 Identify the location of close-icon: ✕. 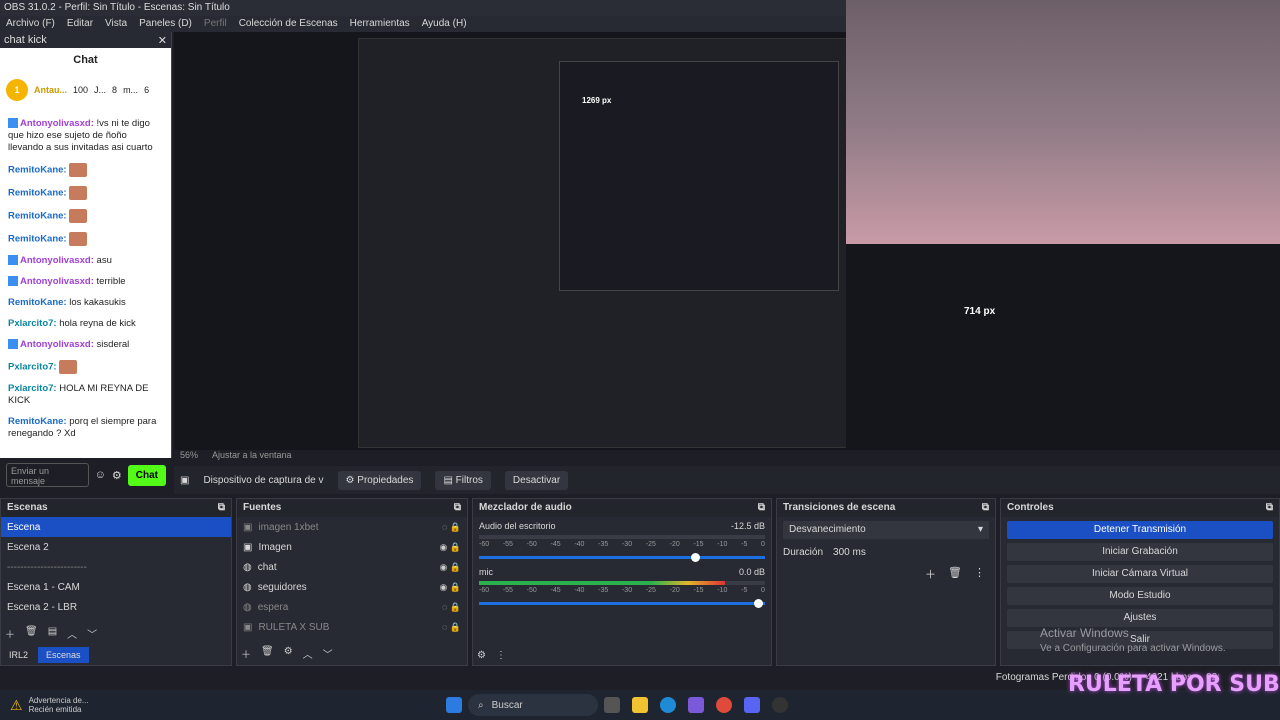
(162, 40).